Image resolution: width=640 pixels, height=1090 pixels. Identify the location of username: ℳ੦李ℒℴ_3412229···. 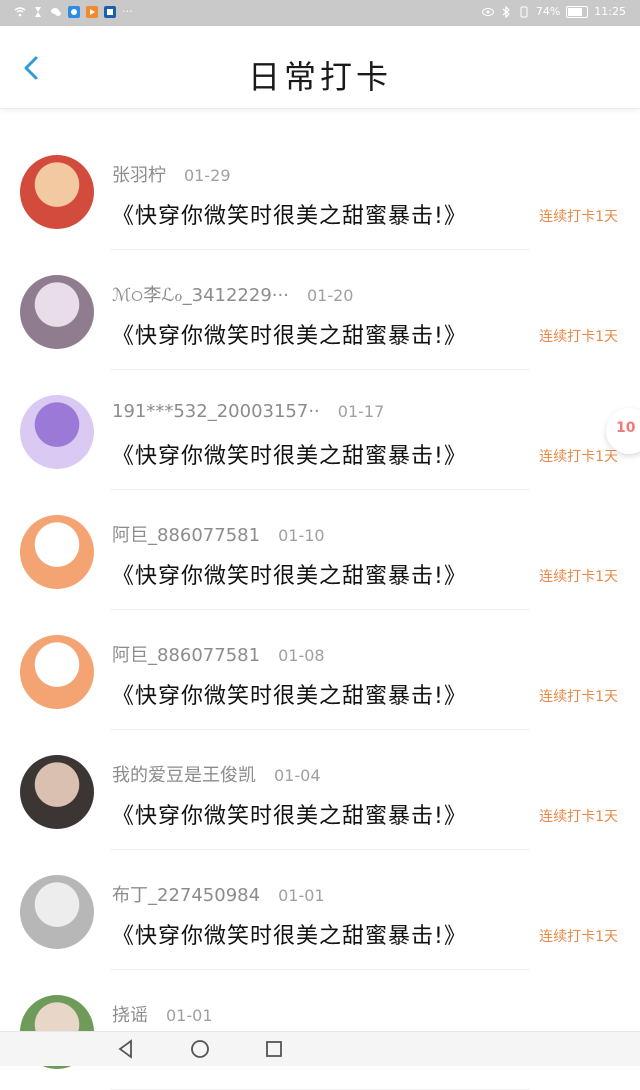
(200, 295).